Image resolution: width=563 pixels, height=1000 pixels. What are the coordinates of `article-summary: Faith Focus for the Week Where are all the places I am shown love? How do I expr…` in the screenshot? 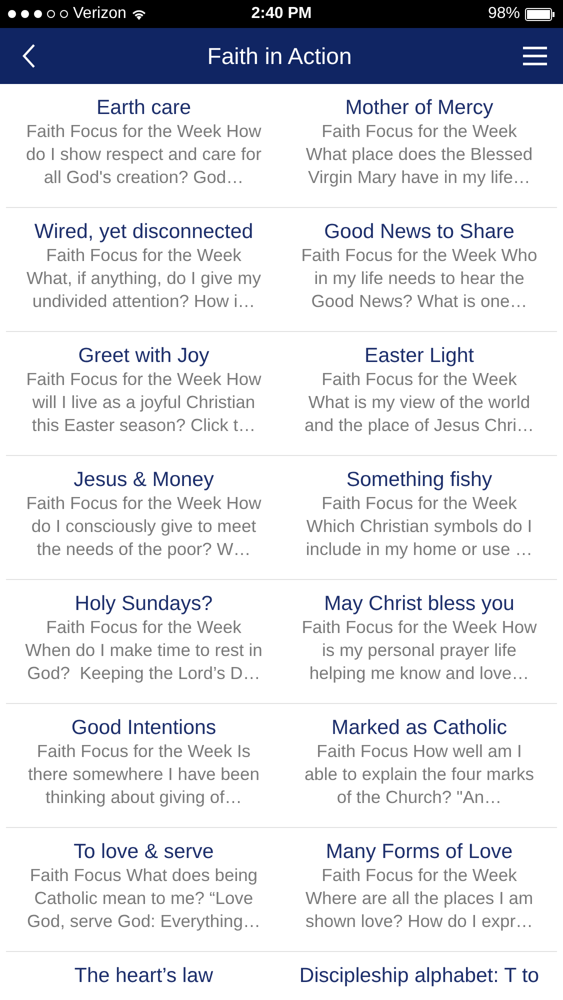 It's located at (419, 898).